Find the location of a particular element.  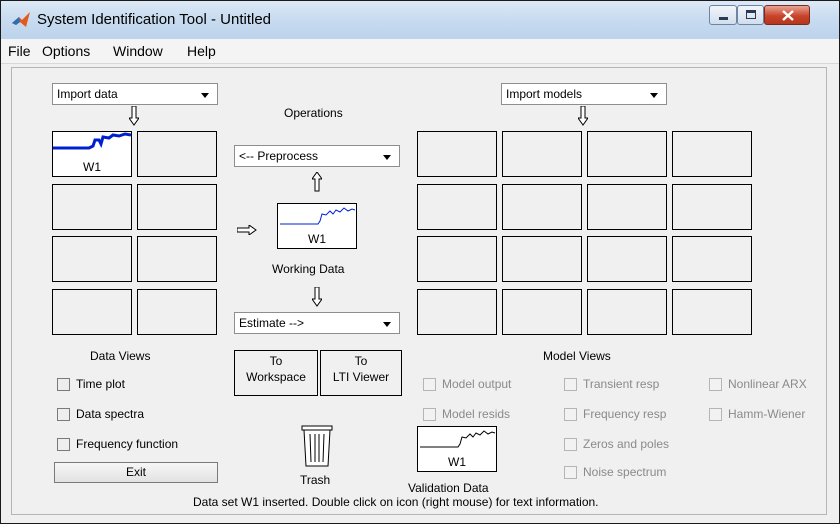

window-title: System Identification Tool - Untitled is located at coordinates (154, 19).